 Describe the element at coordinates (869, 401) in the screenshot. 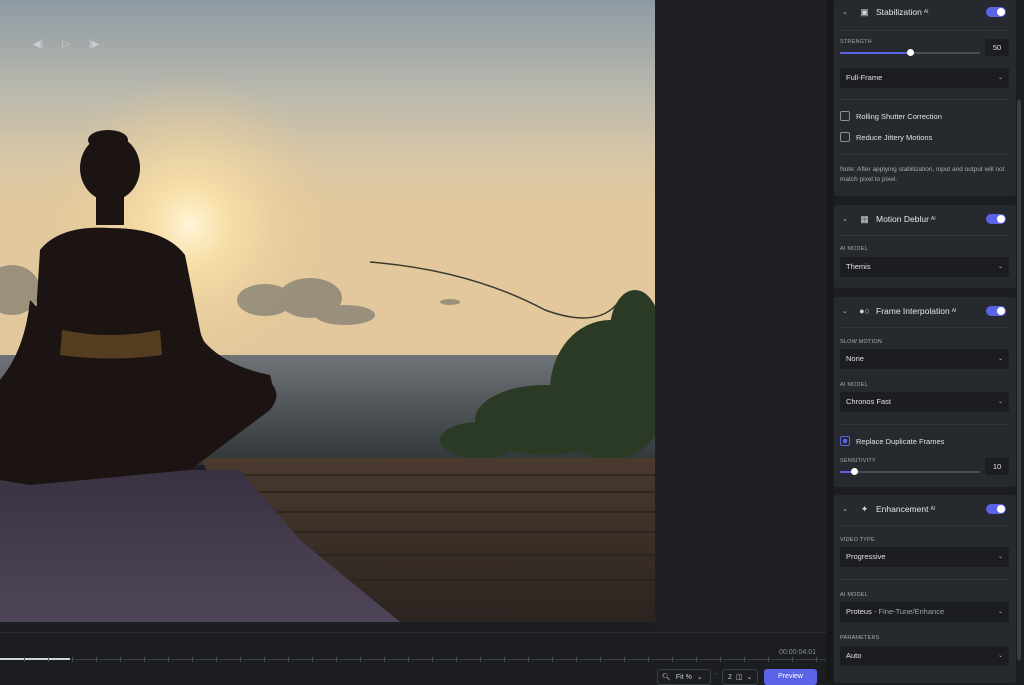

I see `frame-interpolation-model-value: Chronos Fast` at that location.